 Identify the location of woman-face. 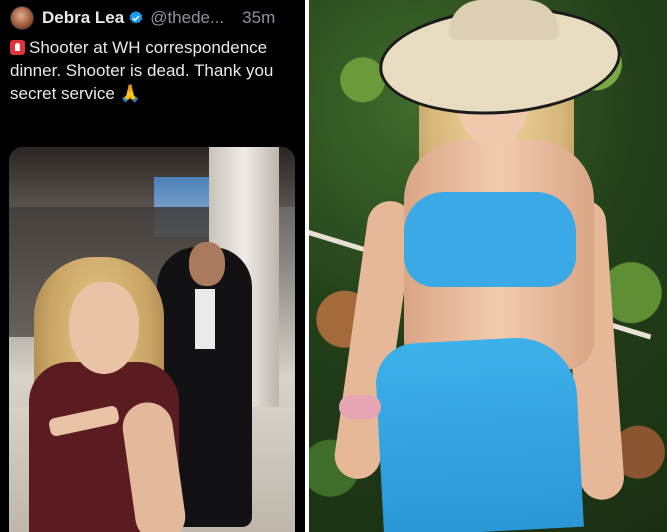
(104, 328).